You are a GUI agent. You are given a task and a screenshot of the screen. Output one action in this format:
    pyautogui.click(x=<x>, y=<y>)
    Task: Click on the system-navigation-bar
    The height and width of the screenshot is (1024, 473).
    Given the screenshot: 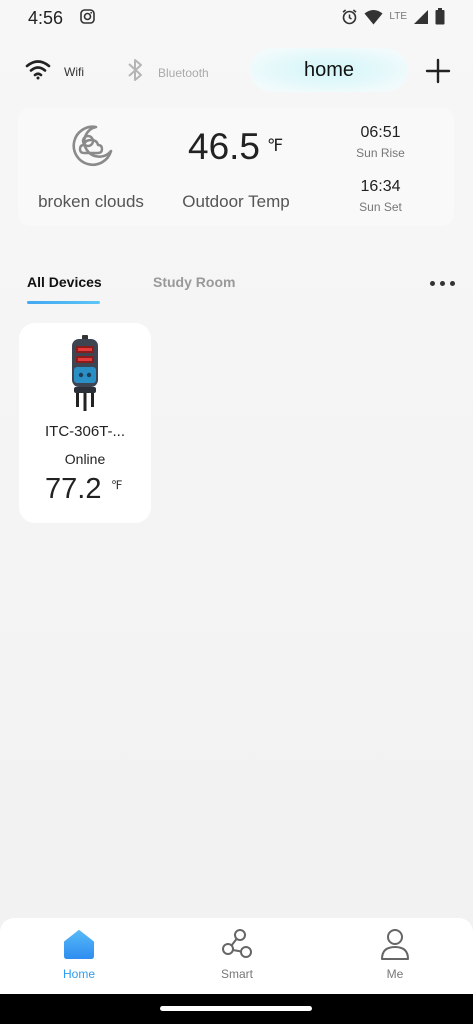 What is the action you would take?
    pyautogui.click(x=236, y=1009)
    